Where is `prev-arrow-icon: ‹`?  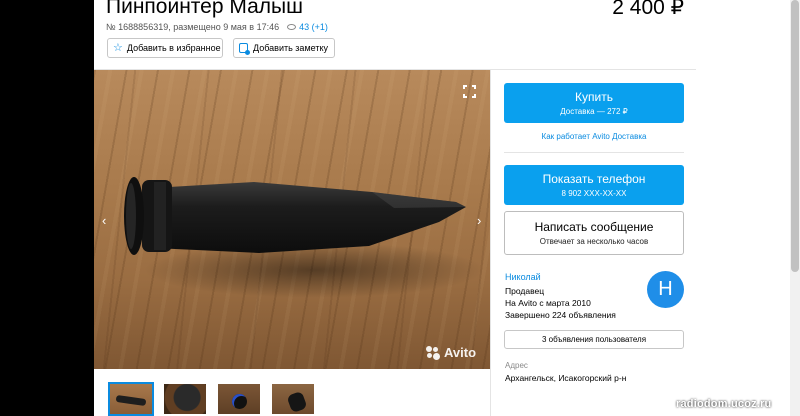
prev-arrow-icon: ‹ is located at coordinates (104, 220).